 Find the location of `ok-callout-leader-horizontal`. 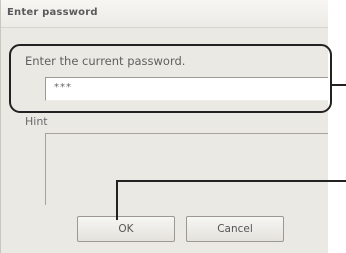

ok-callout-leader-horizontal is located at coordinates (231, 181).